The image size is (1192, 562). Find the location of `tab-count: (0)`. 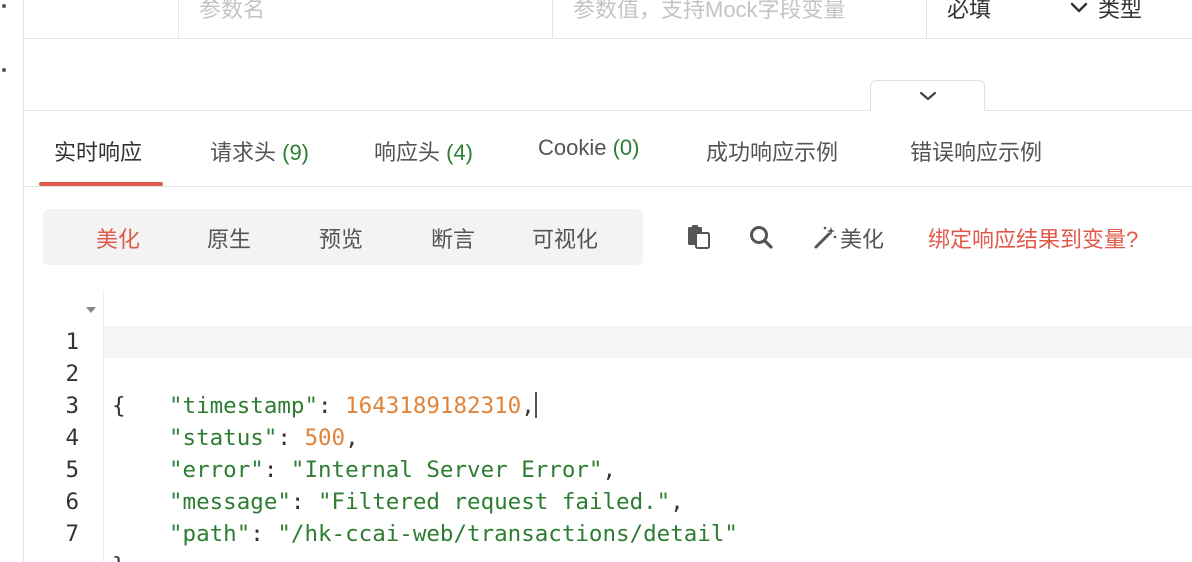

tab-count: (0) is located at coordinates (626, 147).